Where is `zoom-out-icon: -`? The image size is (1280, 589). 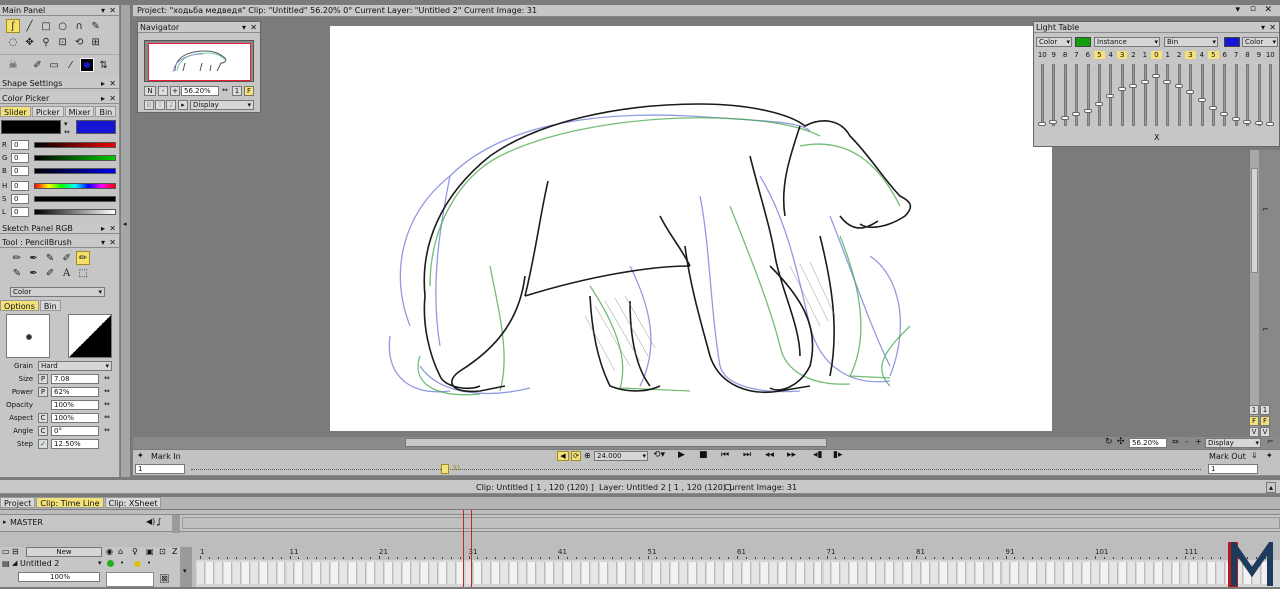 zoom-out-icon: - is located at coordinates (1186, 441).